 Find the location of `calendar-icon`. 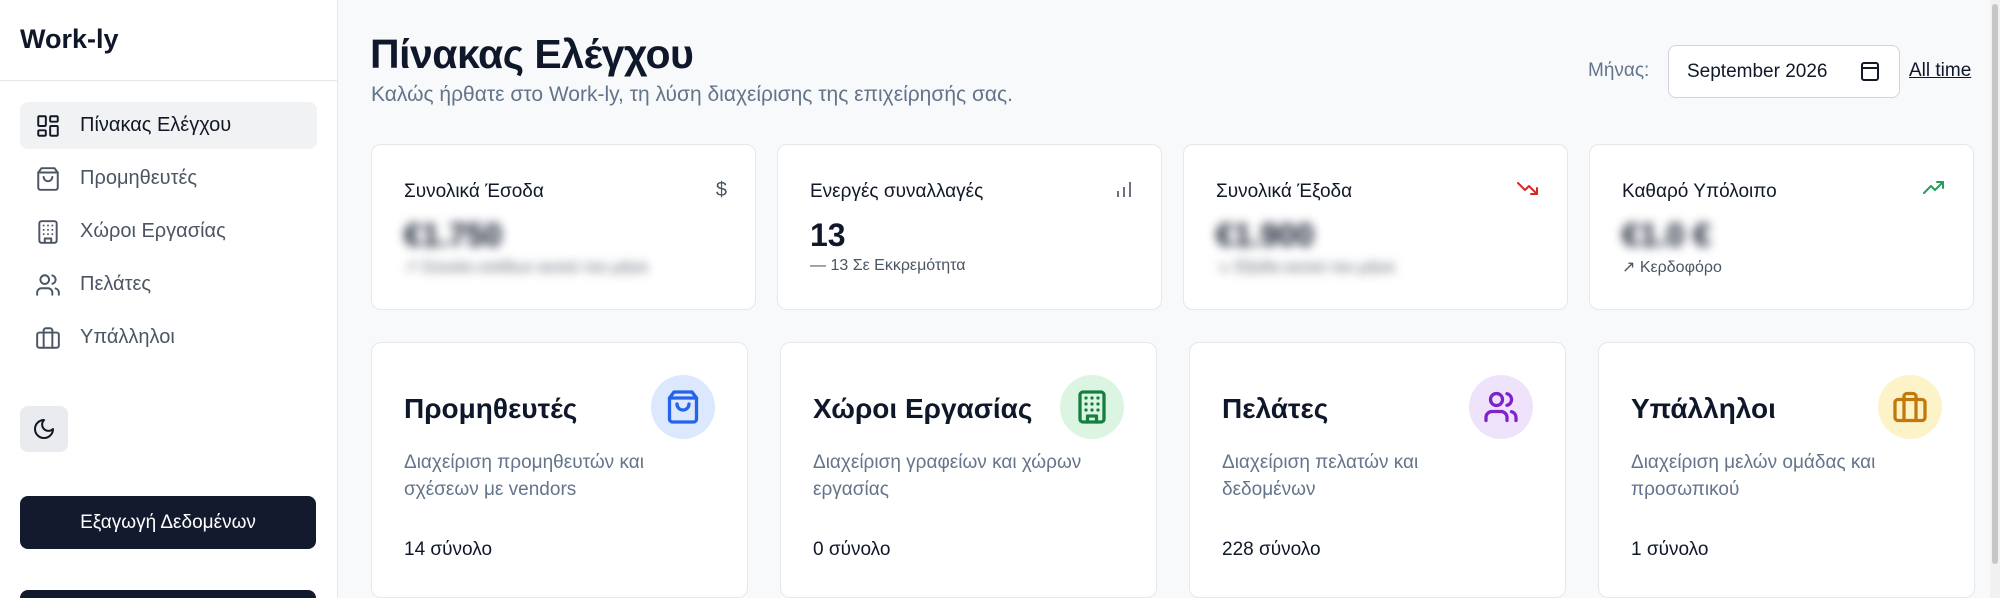

calendar-icon is located at coordinates (1870, 71).